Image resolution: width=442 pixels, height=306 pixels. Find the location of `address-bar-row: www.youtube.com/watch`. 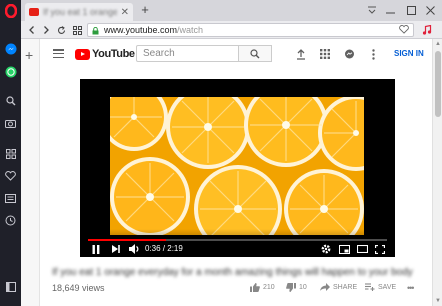

address-bar-row: www.youtube.com/watch is located at coordinates (231, 30).